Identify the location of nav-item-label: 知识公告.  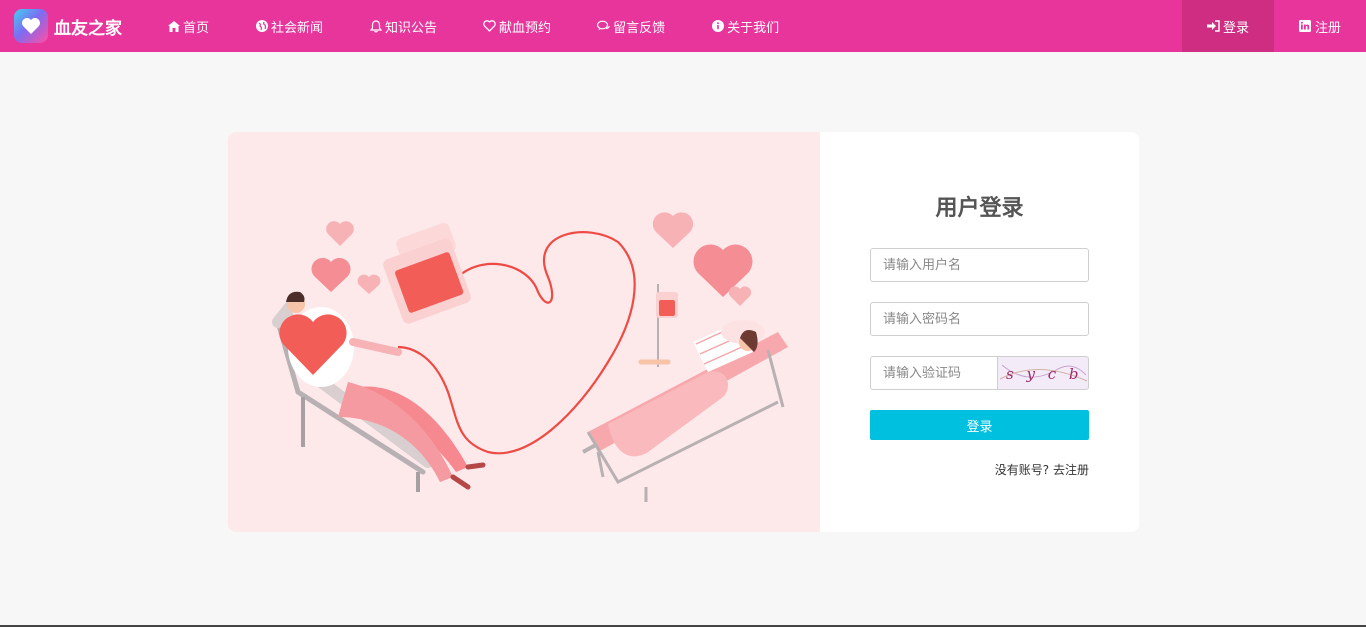
(411, 28).